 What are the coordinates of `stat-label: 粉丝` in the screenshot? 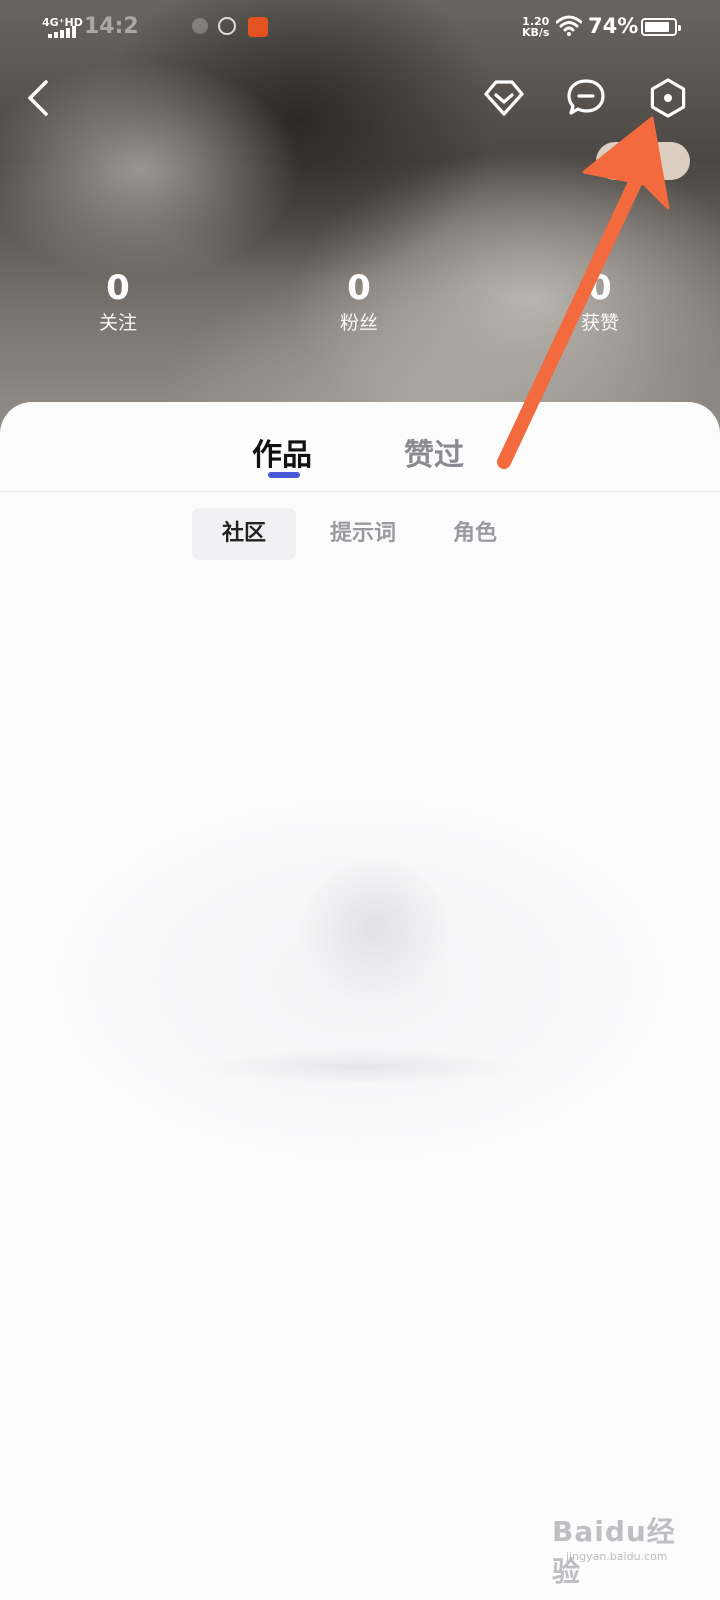 It's located at (358, 323).